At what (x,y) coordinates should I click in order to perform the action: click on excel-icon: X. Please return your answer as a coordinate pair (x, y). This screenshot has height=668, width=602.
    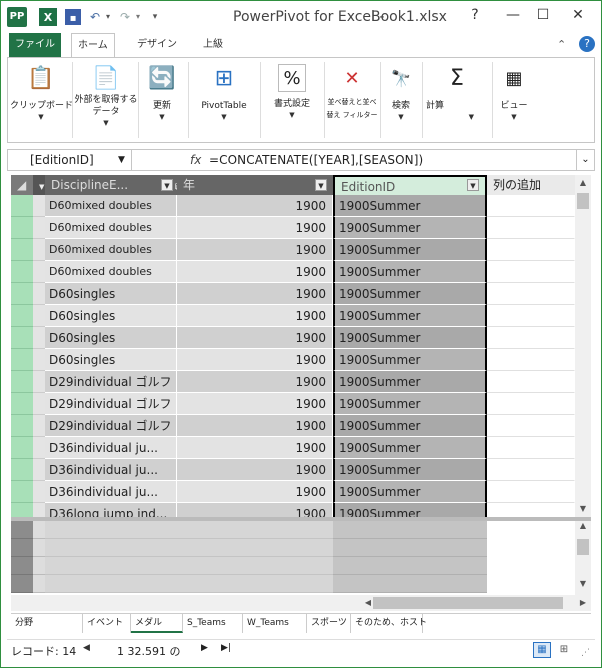
    Looking at the image, I should click on (48, 17).